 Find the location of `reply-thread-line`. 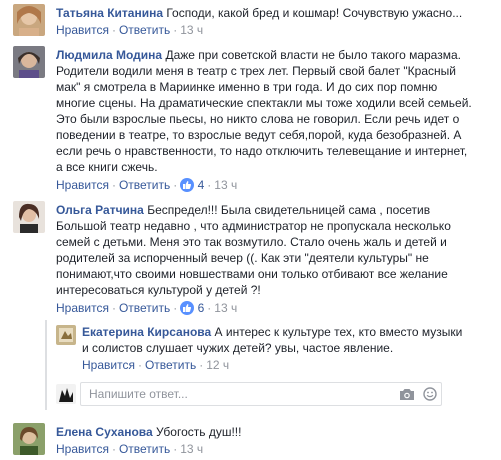

reply-thread-line is located at coordinates (46, 365).